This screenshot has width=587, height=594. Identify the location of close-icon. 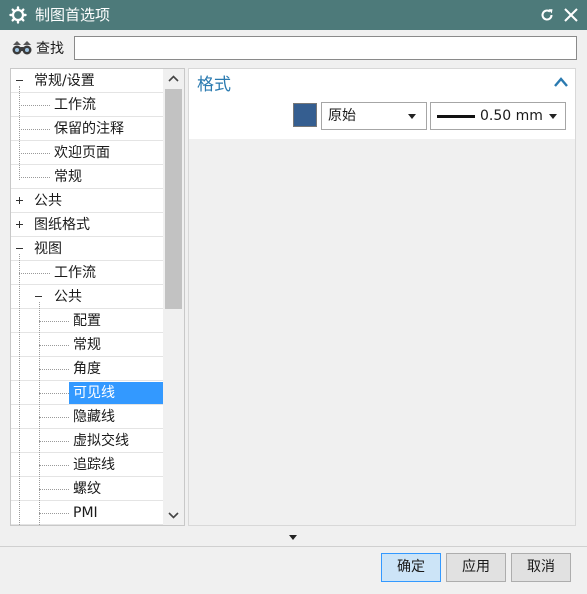
(571, 15).